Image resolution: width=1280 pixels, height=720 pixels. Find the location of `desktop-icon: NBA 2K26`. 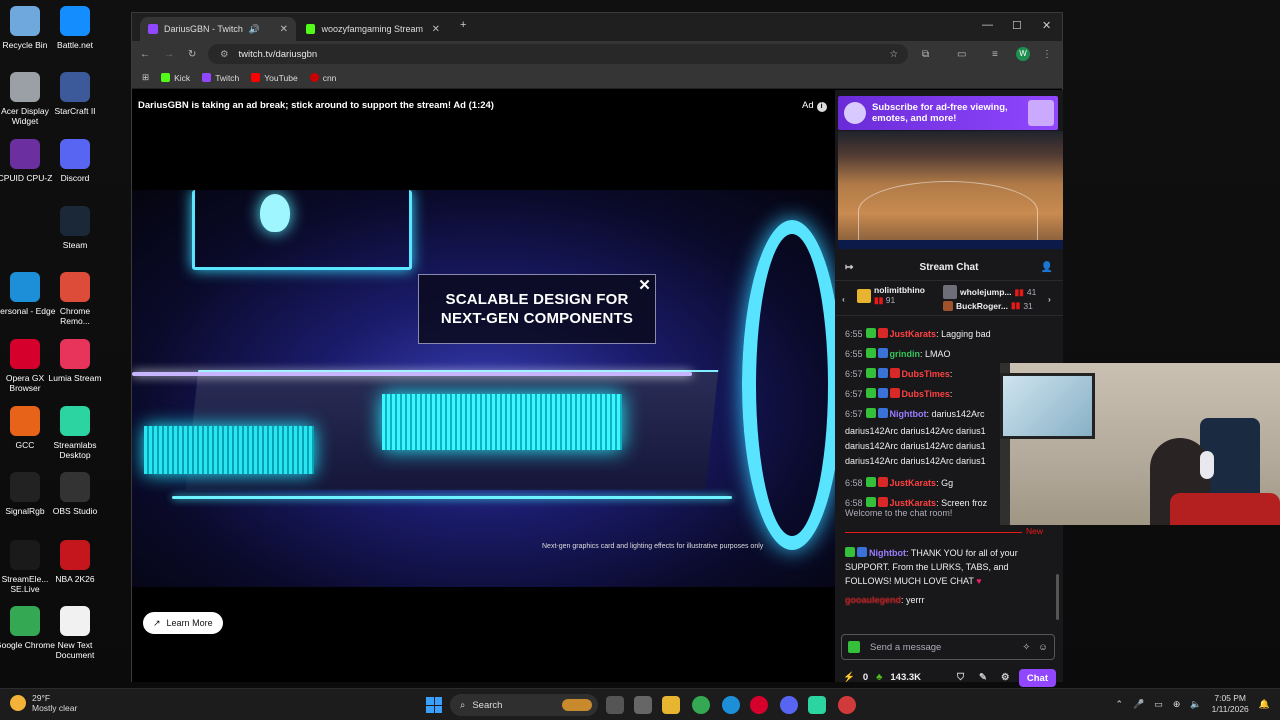

desktop-icon: NBA 2K26 is located at coordinates (75, 562).